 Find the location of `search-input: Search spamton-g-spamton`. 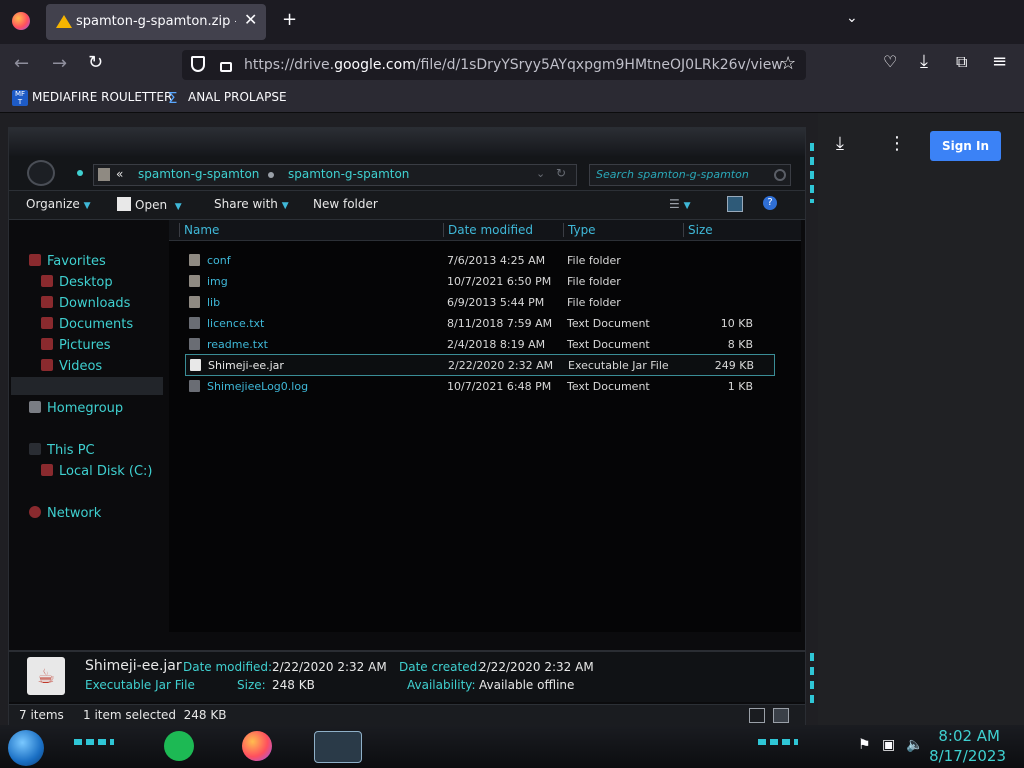

search-input: Search spamton-g-spamton is located at coordinates (690, 175).